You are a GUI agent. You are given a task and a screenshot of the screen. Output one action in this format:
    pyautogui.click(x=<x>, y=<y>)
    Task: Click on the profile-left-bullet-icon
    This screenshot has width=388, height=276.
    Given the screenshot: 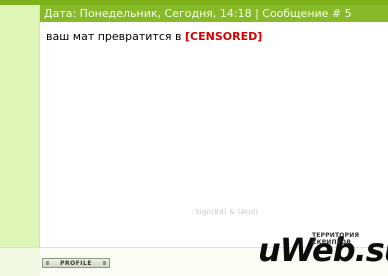 What is the action you would take?
    pyautogui.click(x=47, y=263)
    